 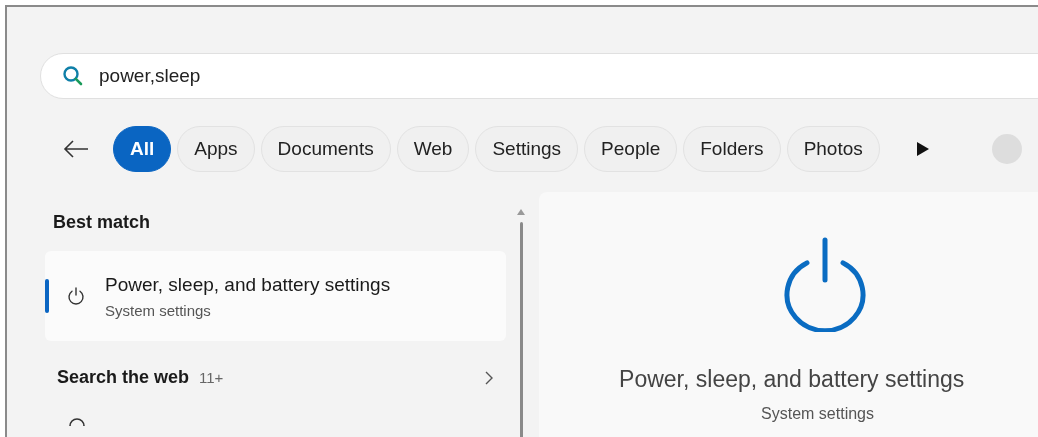 What do you see at coordinates (211, 377) in the screenshot?
I see `result-count: 11+` at bounding box center [211, 377].